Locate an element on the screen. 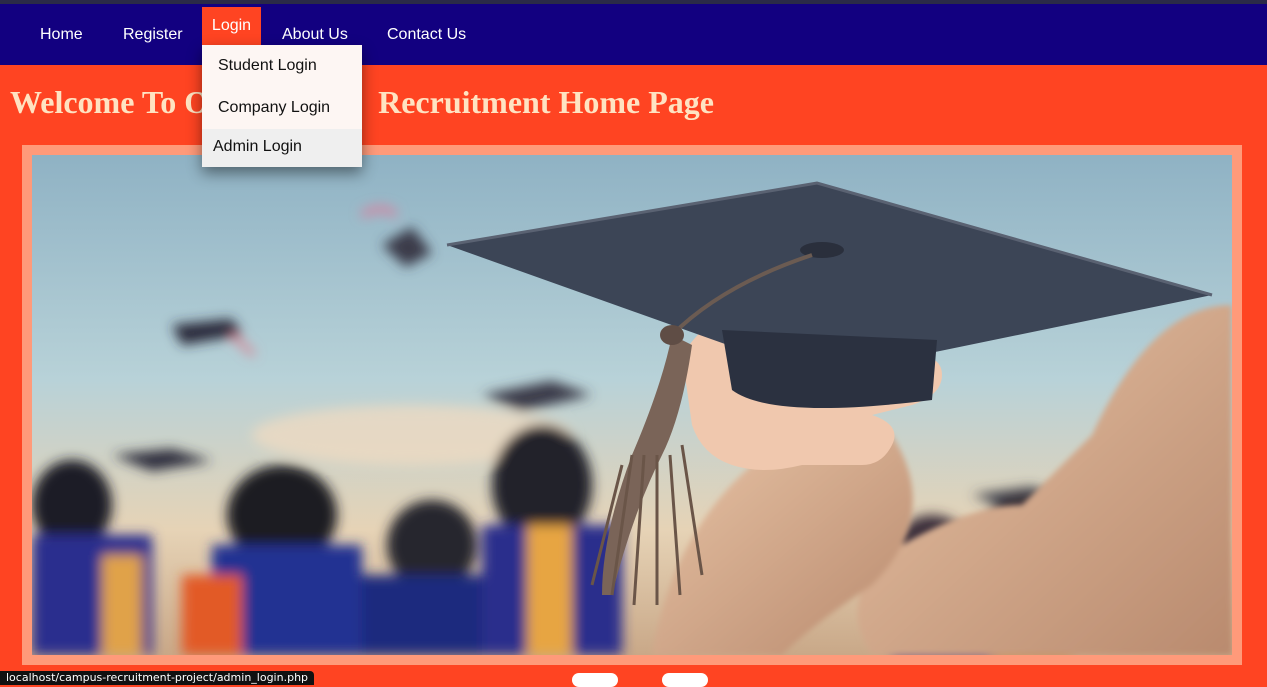 The height and width of the screenshot is (687, 1267). nav-login-link: Login is located at coordinates (231, 26).